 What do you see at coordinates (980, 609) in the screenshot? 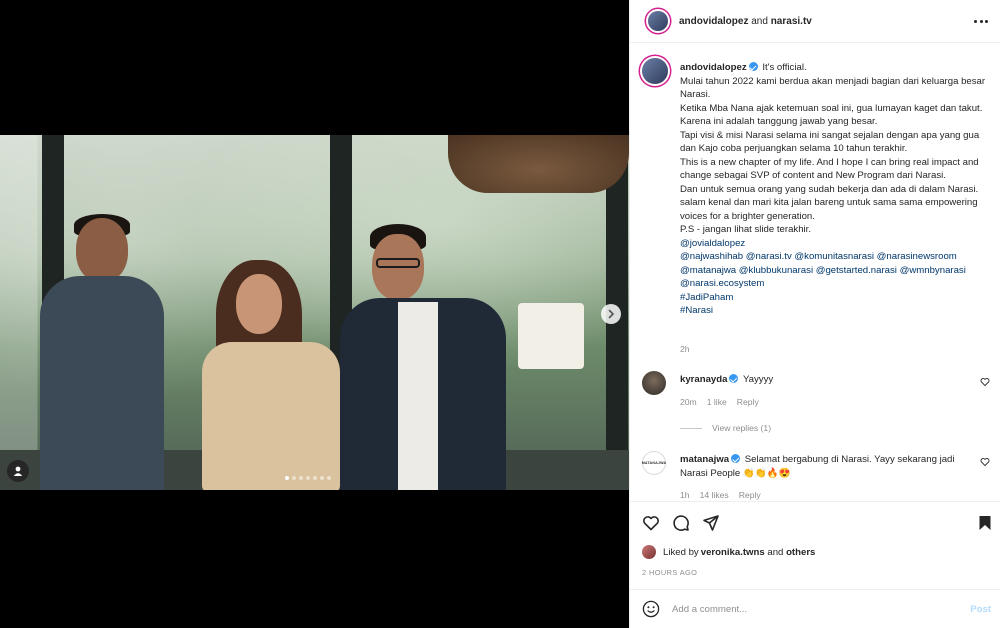
I see `post-comment-button: Post` at bounding box center [980, 609].